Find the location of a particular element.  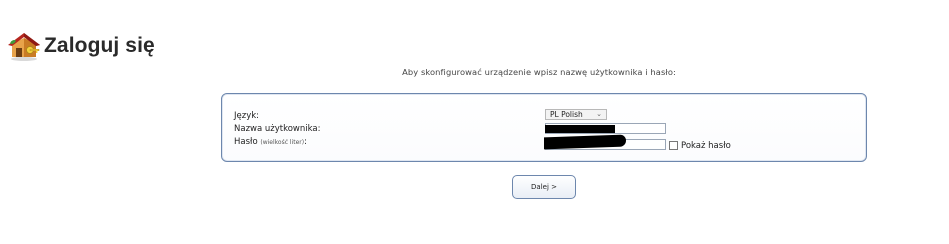

house-key-icon is located at coordinates (24, 47).